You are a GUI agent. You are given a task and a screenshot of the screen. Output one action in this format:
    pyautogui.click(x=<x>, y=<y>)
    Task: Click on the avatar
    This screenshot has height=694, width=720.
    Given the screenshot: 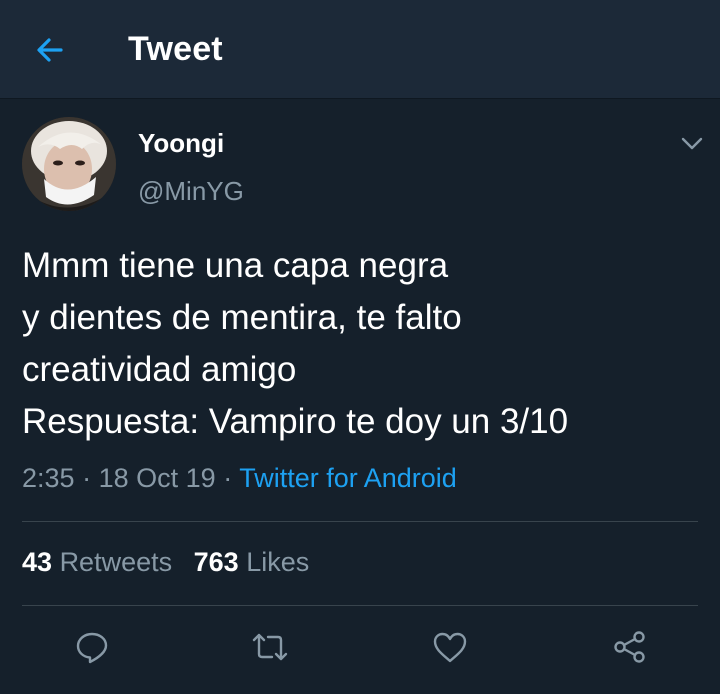 What is the action you would take?
    pyautogui.click(x=69, y=164)
    